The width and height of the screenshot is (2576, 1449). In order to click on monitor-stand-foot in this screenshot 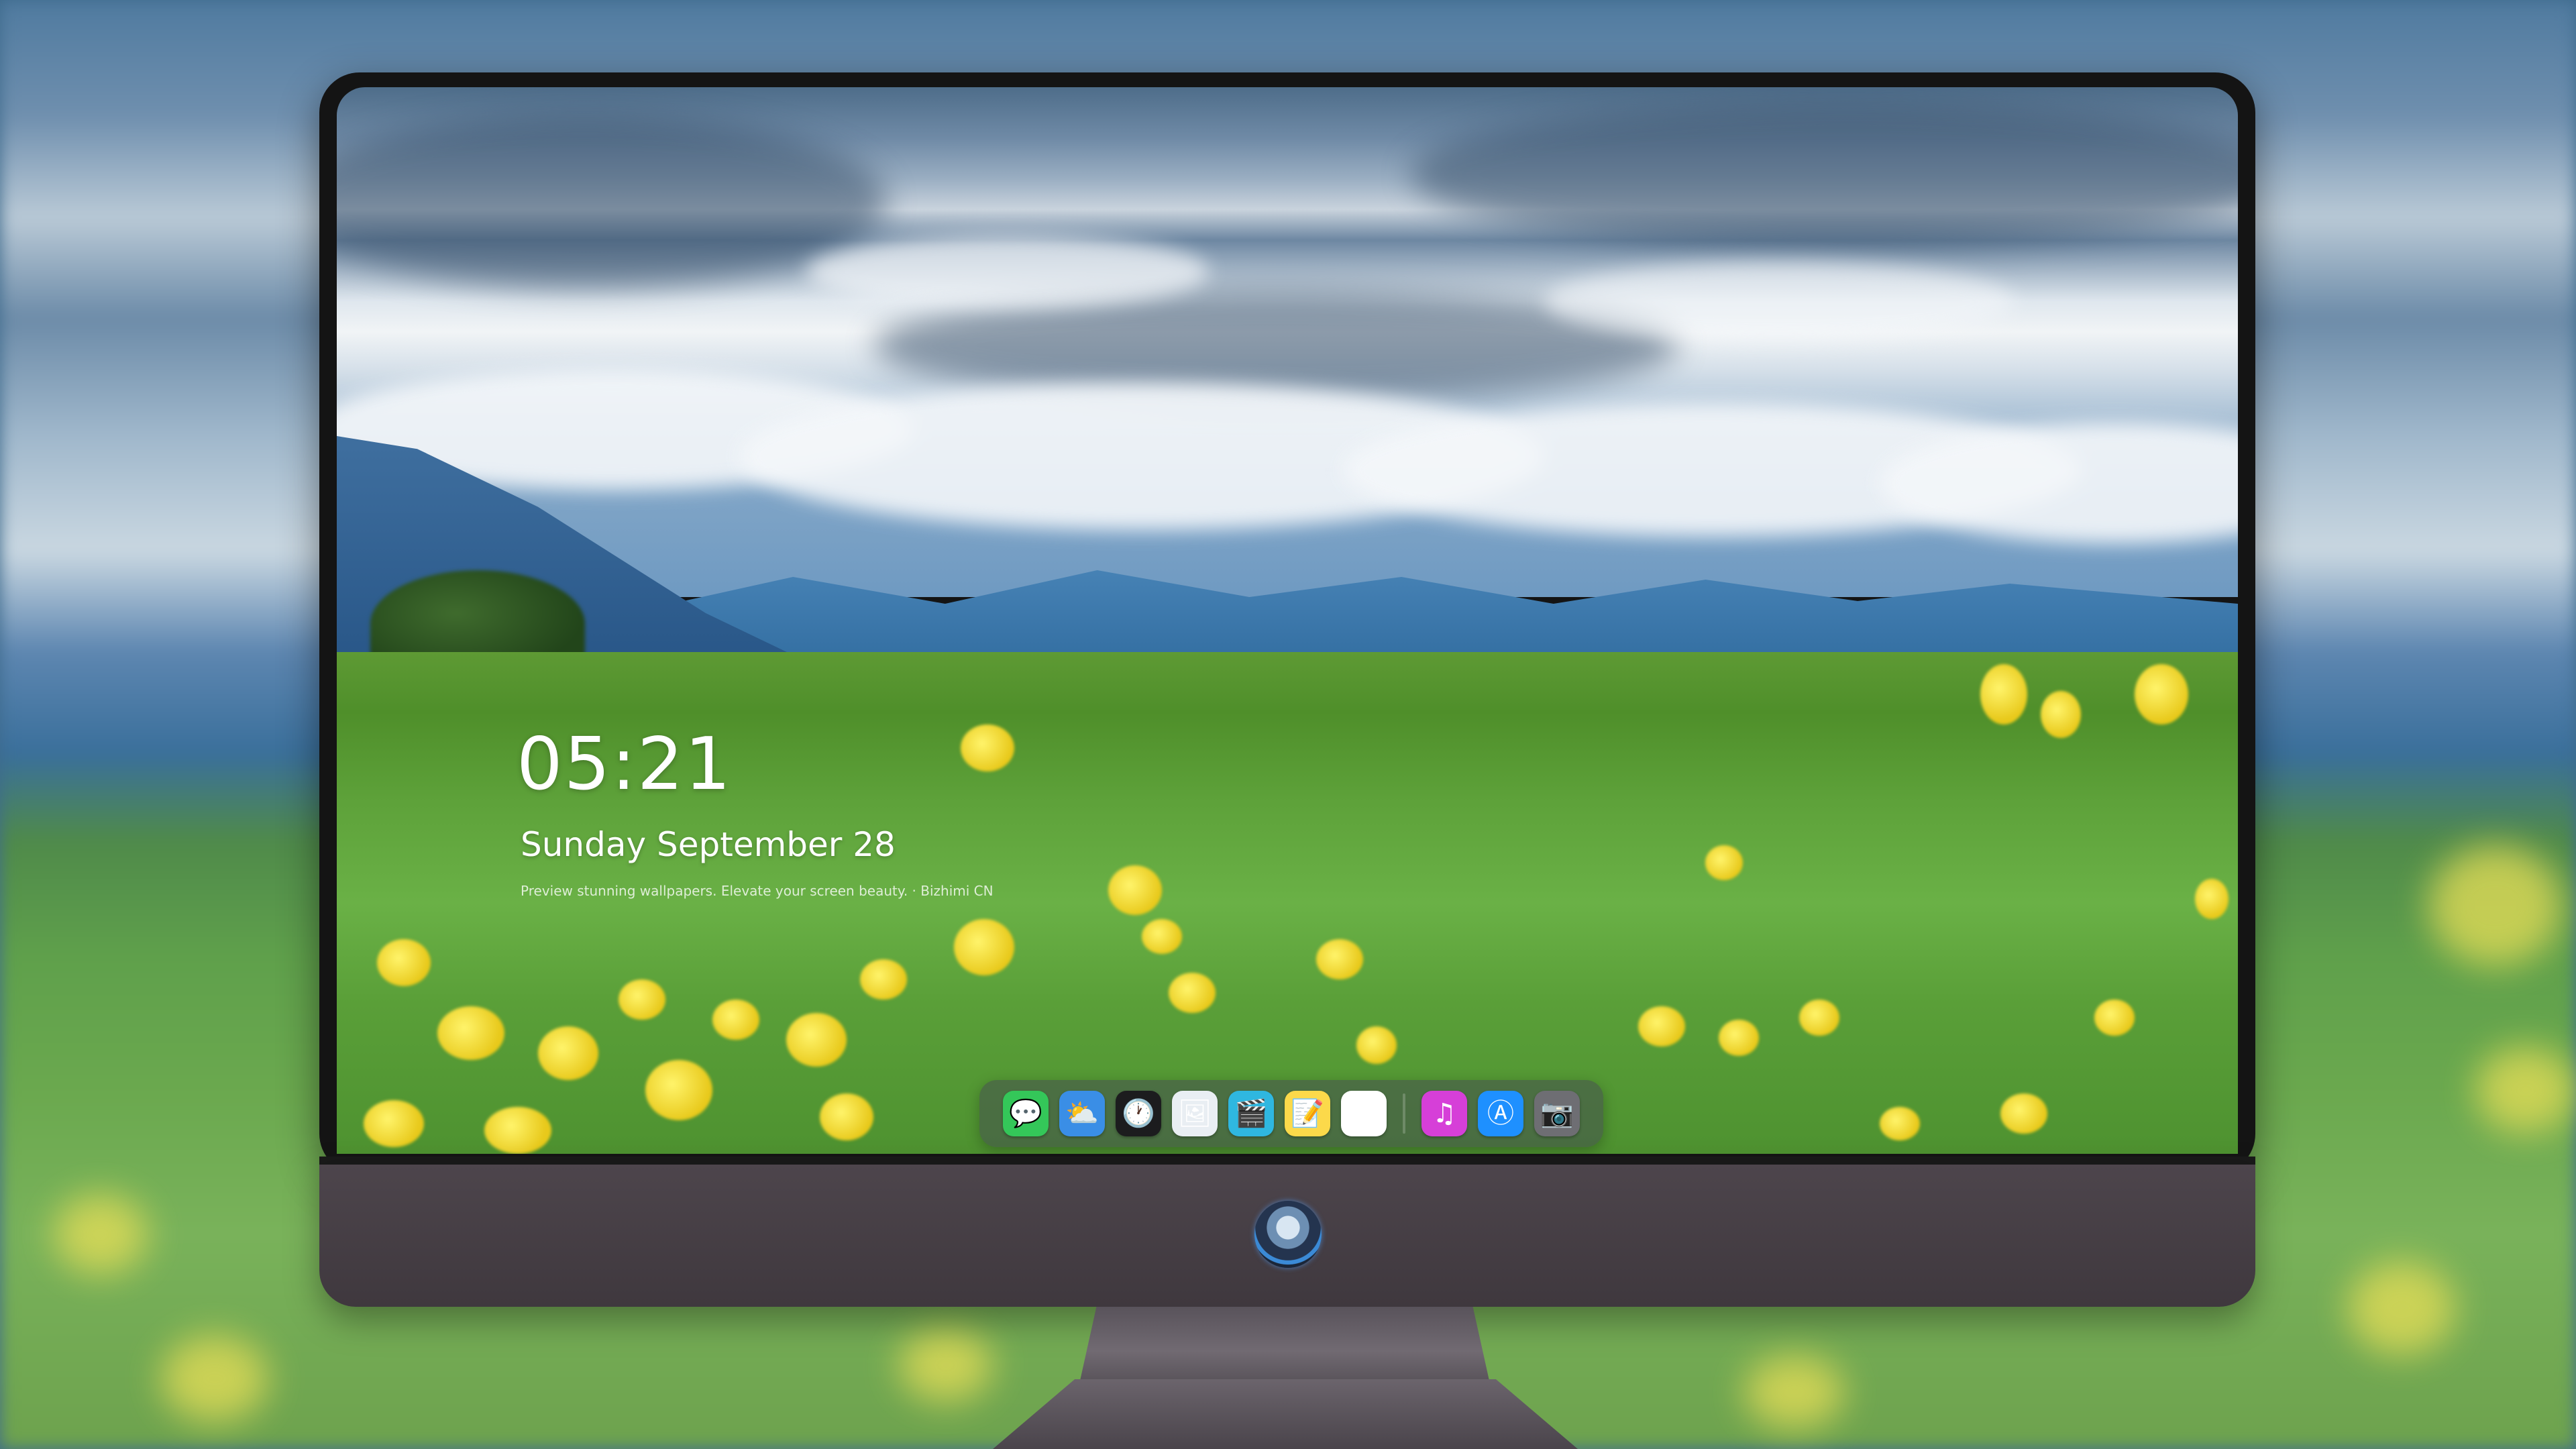, I will do `click(1285, 1414)`.